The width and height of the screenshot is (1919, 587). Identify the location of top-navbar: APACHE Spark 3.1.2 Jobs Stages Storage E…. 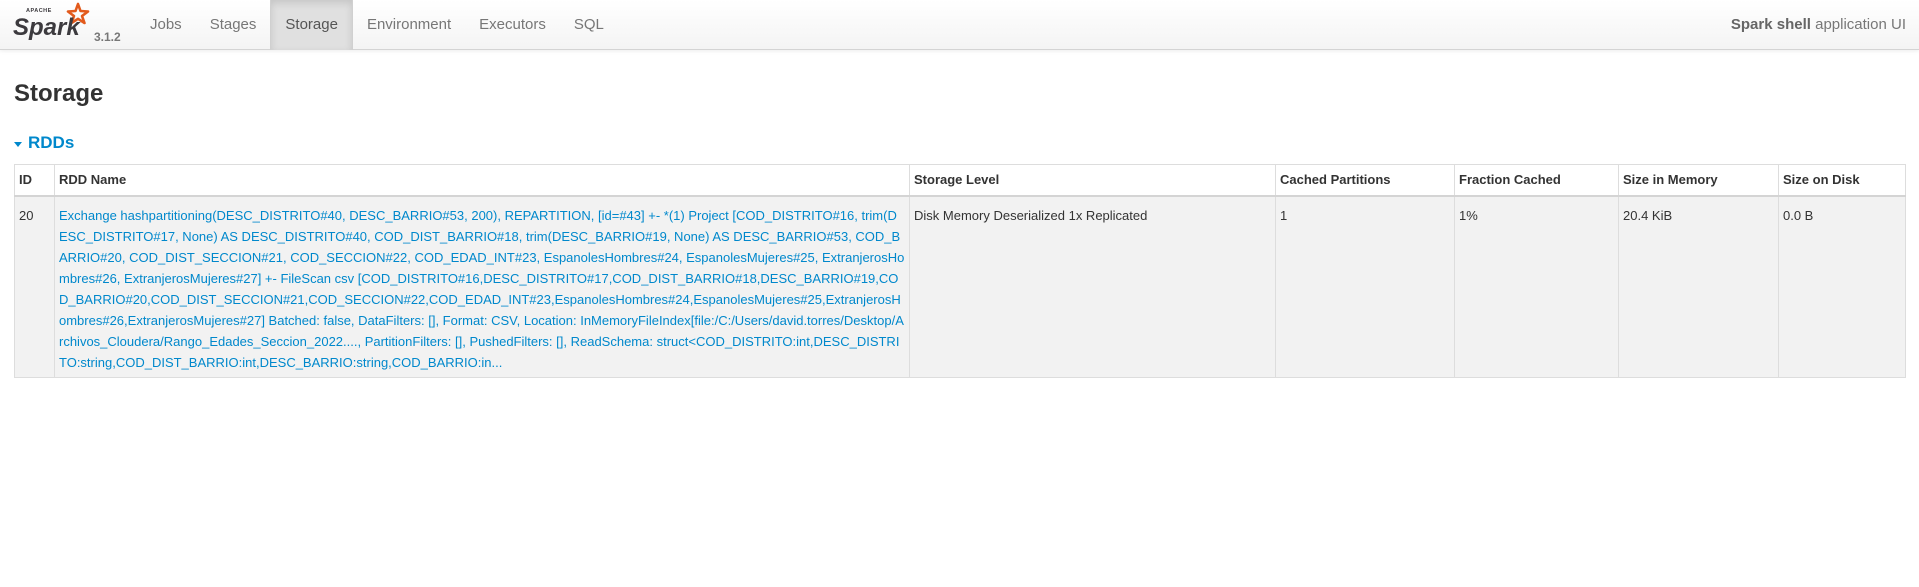
(959, 25).